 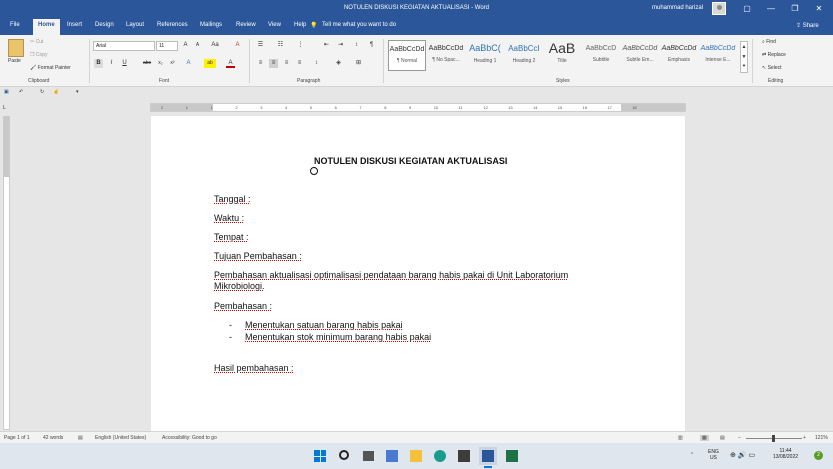 I want to click on paste-label: Paste, so click(x=14, y=61).